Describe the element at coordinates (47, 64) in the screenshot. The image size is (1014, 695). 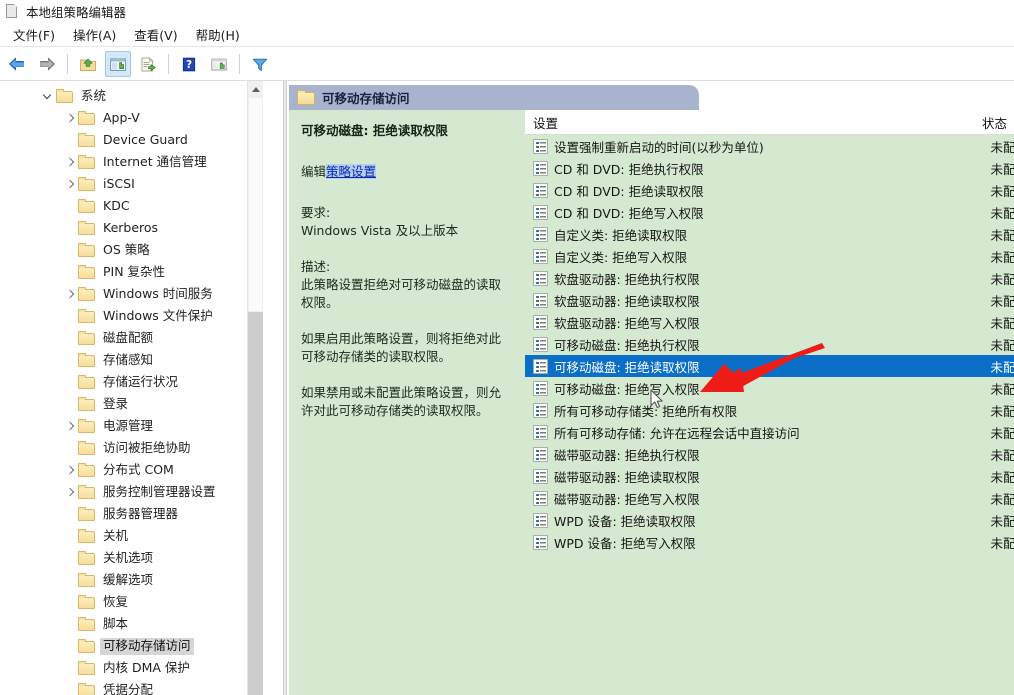
I see `forward-button` at that location.